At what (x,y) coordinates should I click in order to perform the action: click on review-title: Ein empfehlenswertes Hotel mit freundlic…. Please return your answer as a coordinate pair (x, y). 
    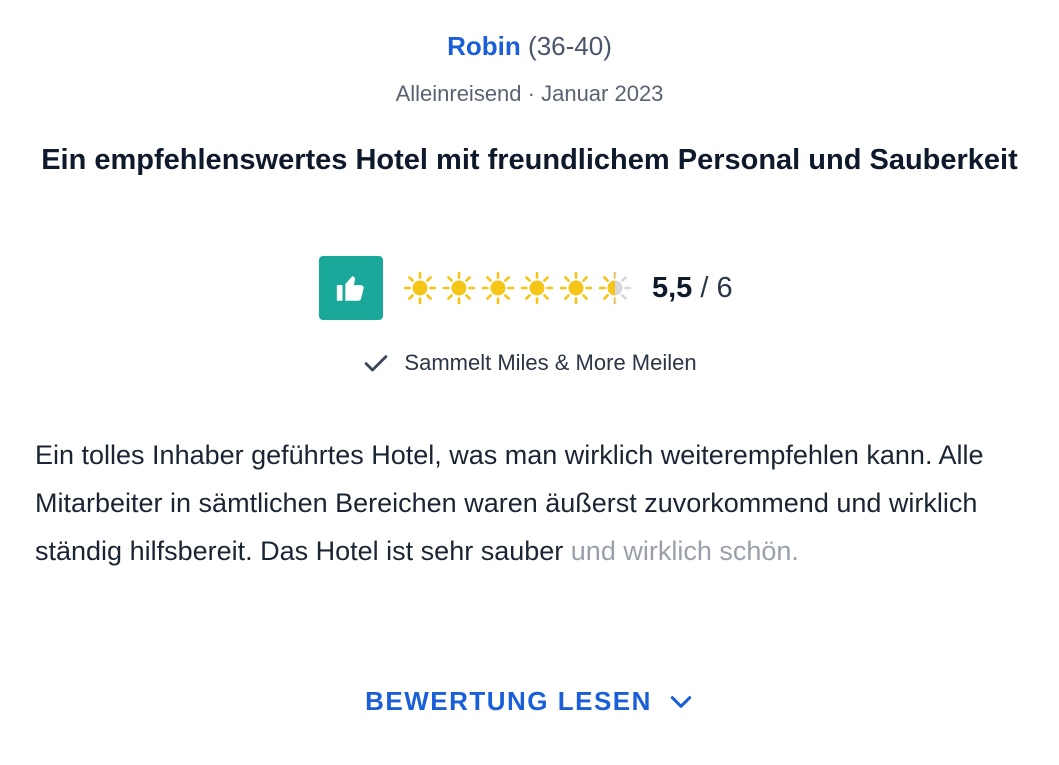
    Looking at the image, I should click on (529, 160).